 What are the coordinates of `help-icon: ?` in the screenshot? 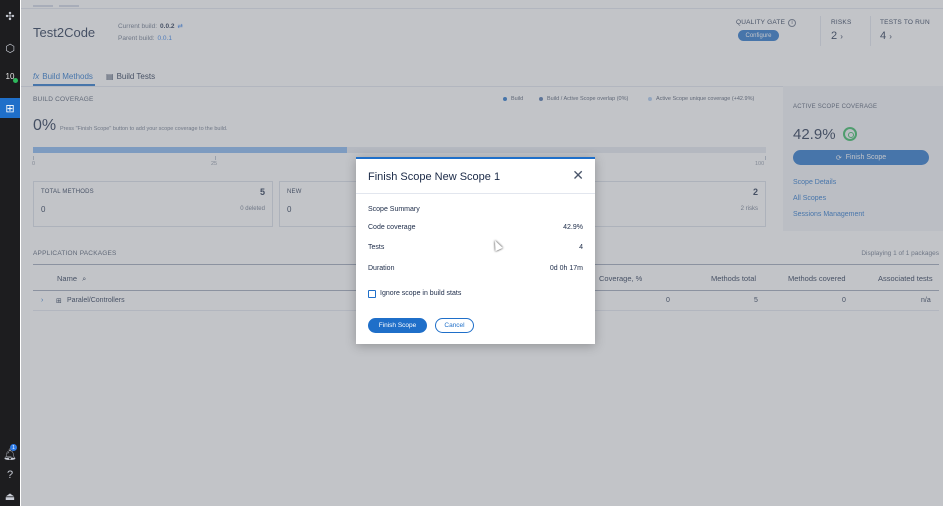 It's located at (10, 475).